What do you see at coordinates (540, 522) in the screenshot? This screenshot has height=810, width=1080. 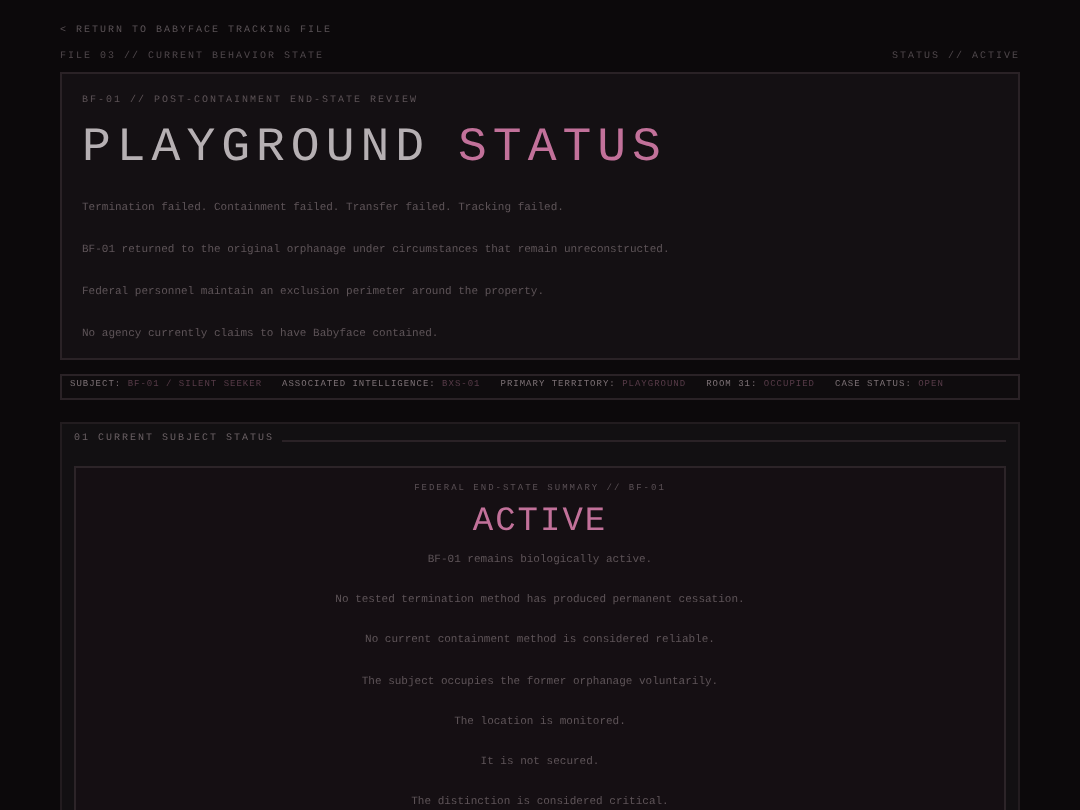 I see `status-value: ACTIVE` at bounding box center [540, 522].